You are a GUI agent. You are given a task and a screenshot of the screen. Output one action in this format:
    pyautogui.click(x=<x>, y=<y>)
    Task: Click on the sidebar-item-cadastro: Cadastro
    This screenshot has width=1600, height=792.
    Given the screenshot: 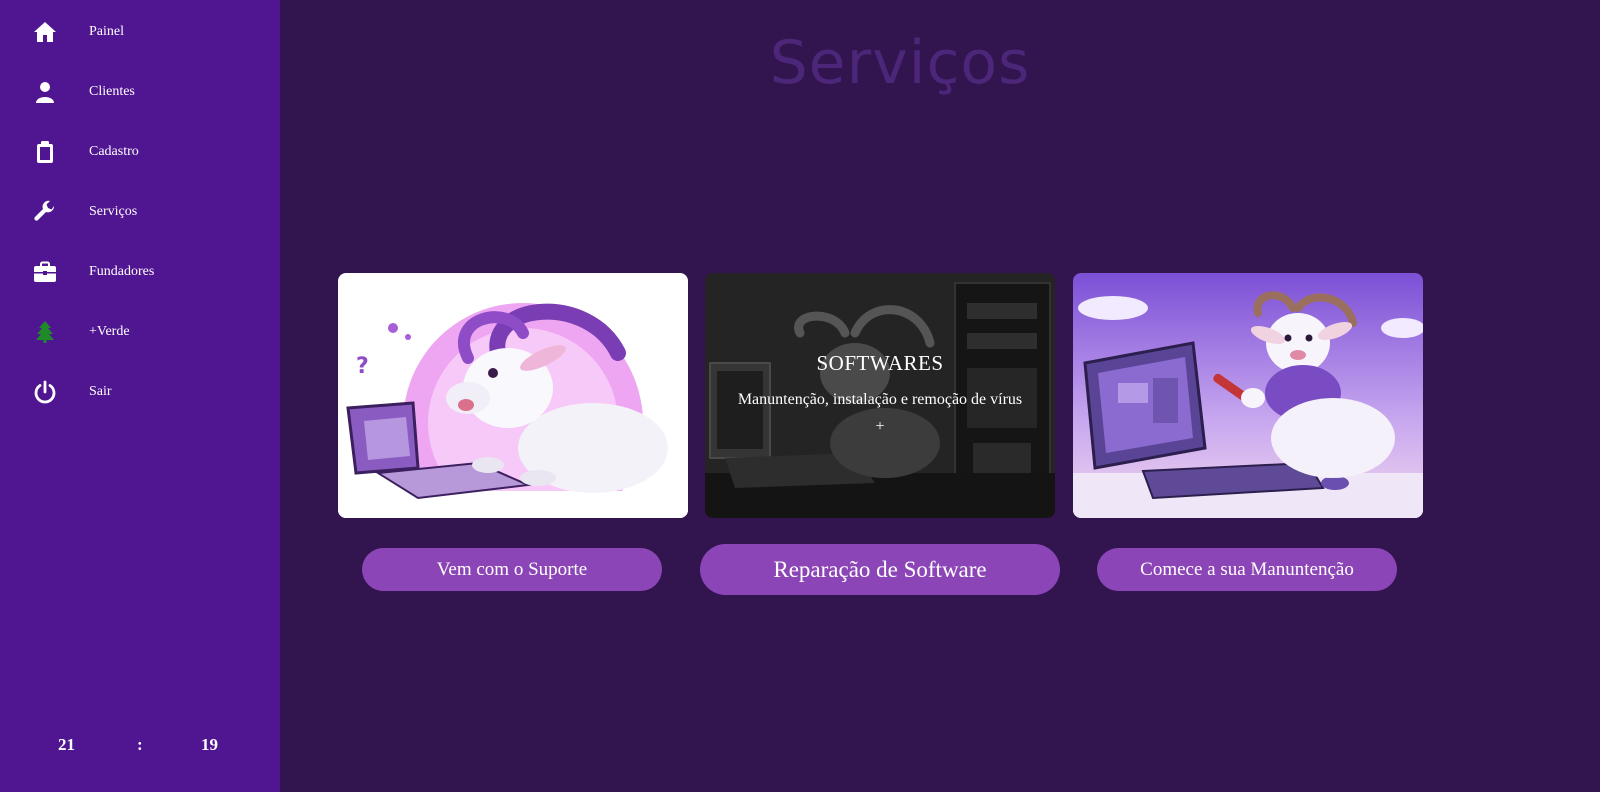 What is the action you would take?
    pyautogui.click(x=140, y=152)
    